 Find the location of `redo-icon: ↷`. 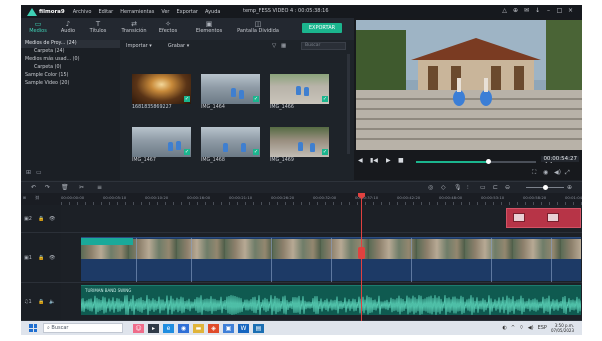

redo-icon: ↷ is located at coordinates (47, 187).